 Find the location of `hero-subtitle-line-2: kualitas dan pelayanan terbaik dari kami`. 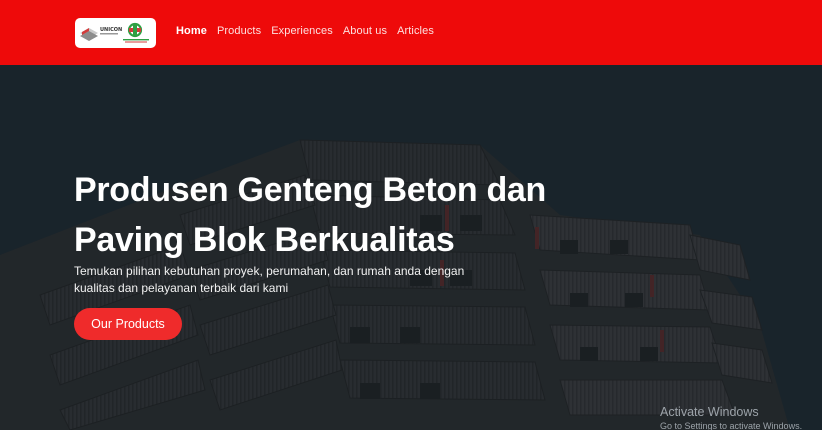

hero-subtitle-line-2: kualitas dan pelayanan terbaik dari kami is located at coordinates (181, 288).